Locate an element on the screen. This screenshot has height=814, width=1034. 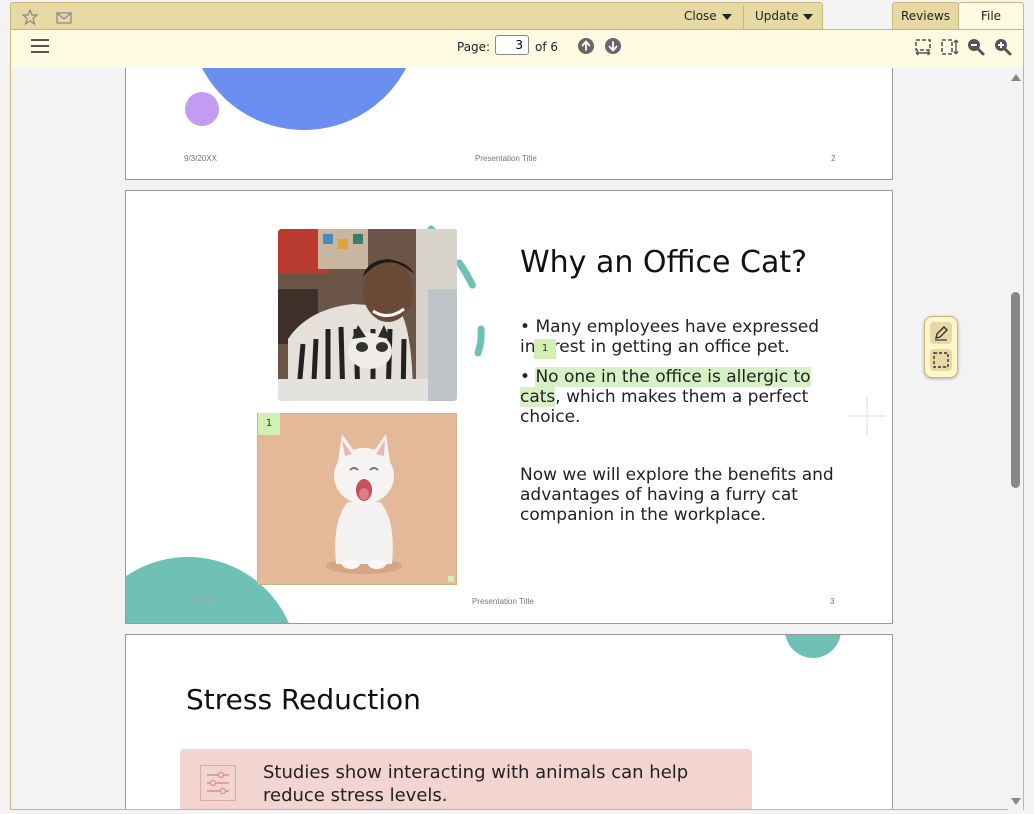
slide-footer-page-number: 2 is located at coordinates (833, 158).